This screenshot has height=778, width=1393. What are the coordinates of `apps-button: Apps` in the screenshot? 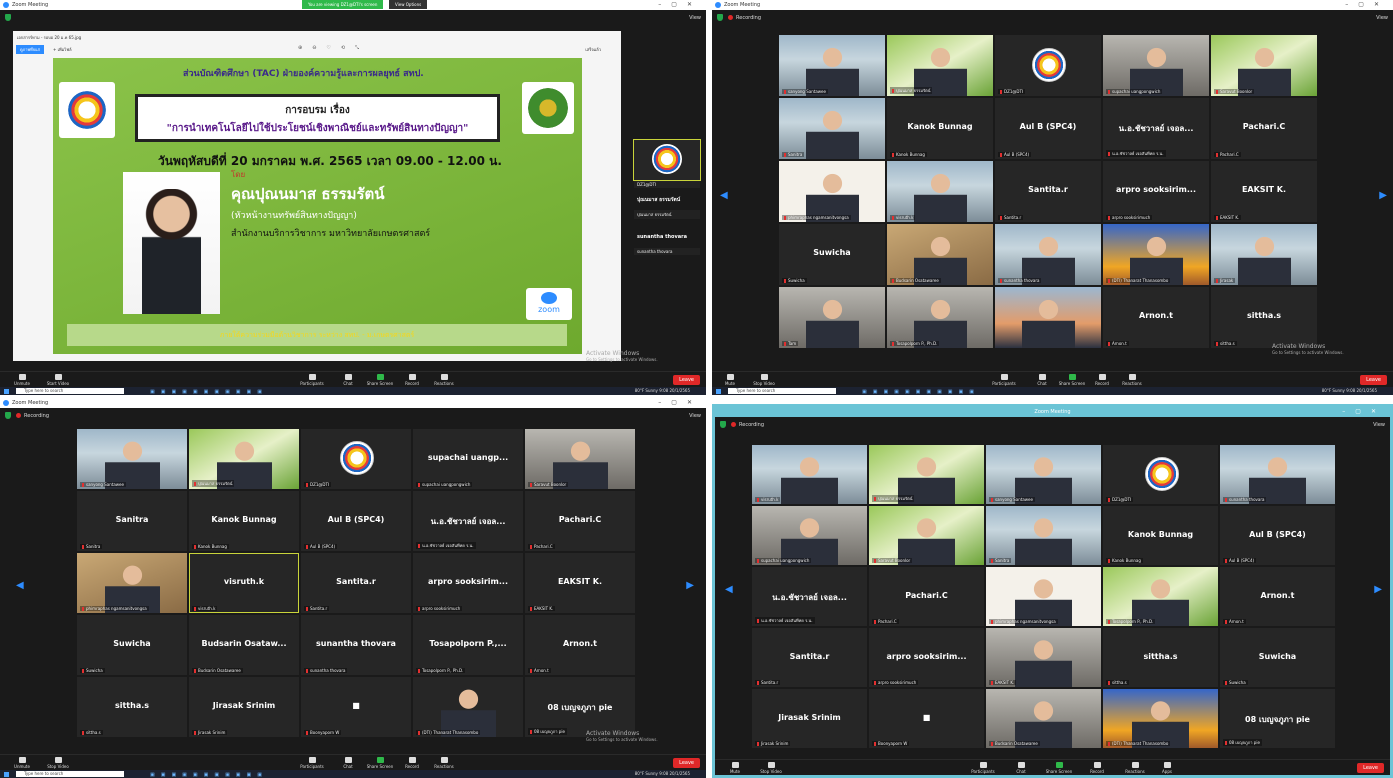 It's located at (1167, 768).